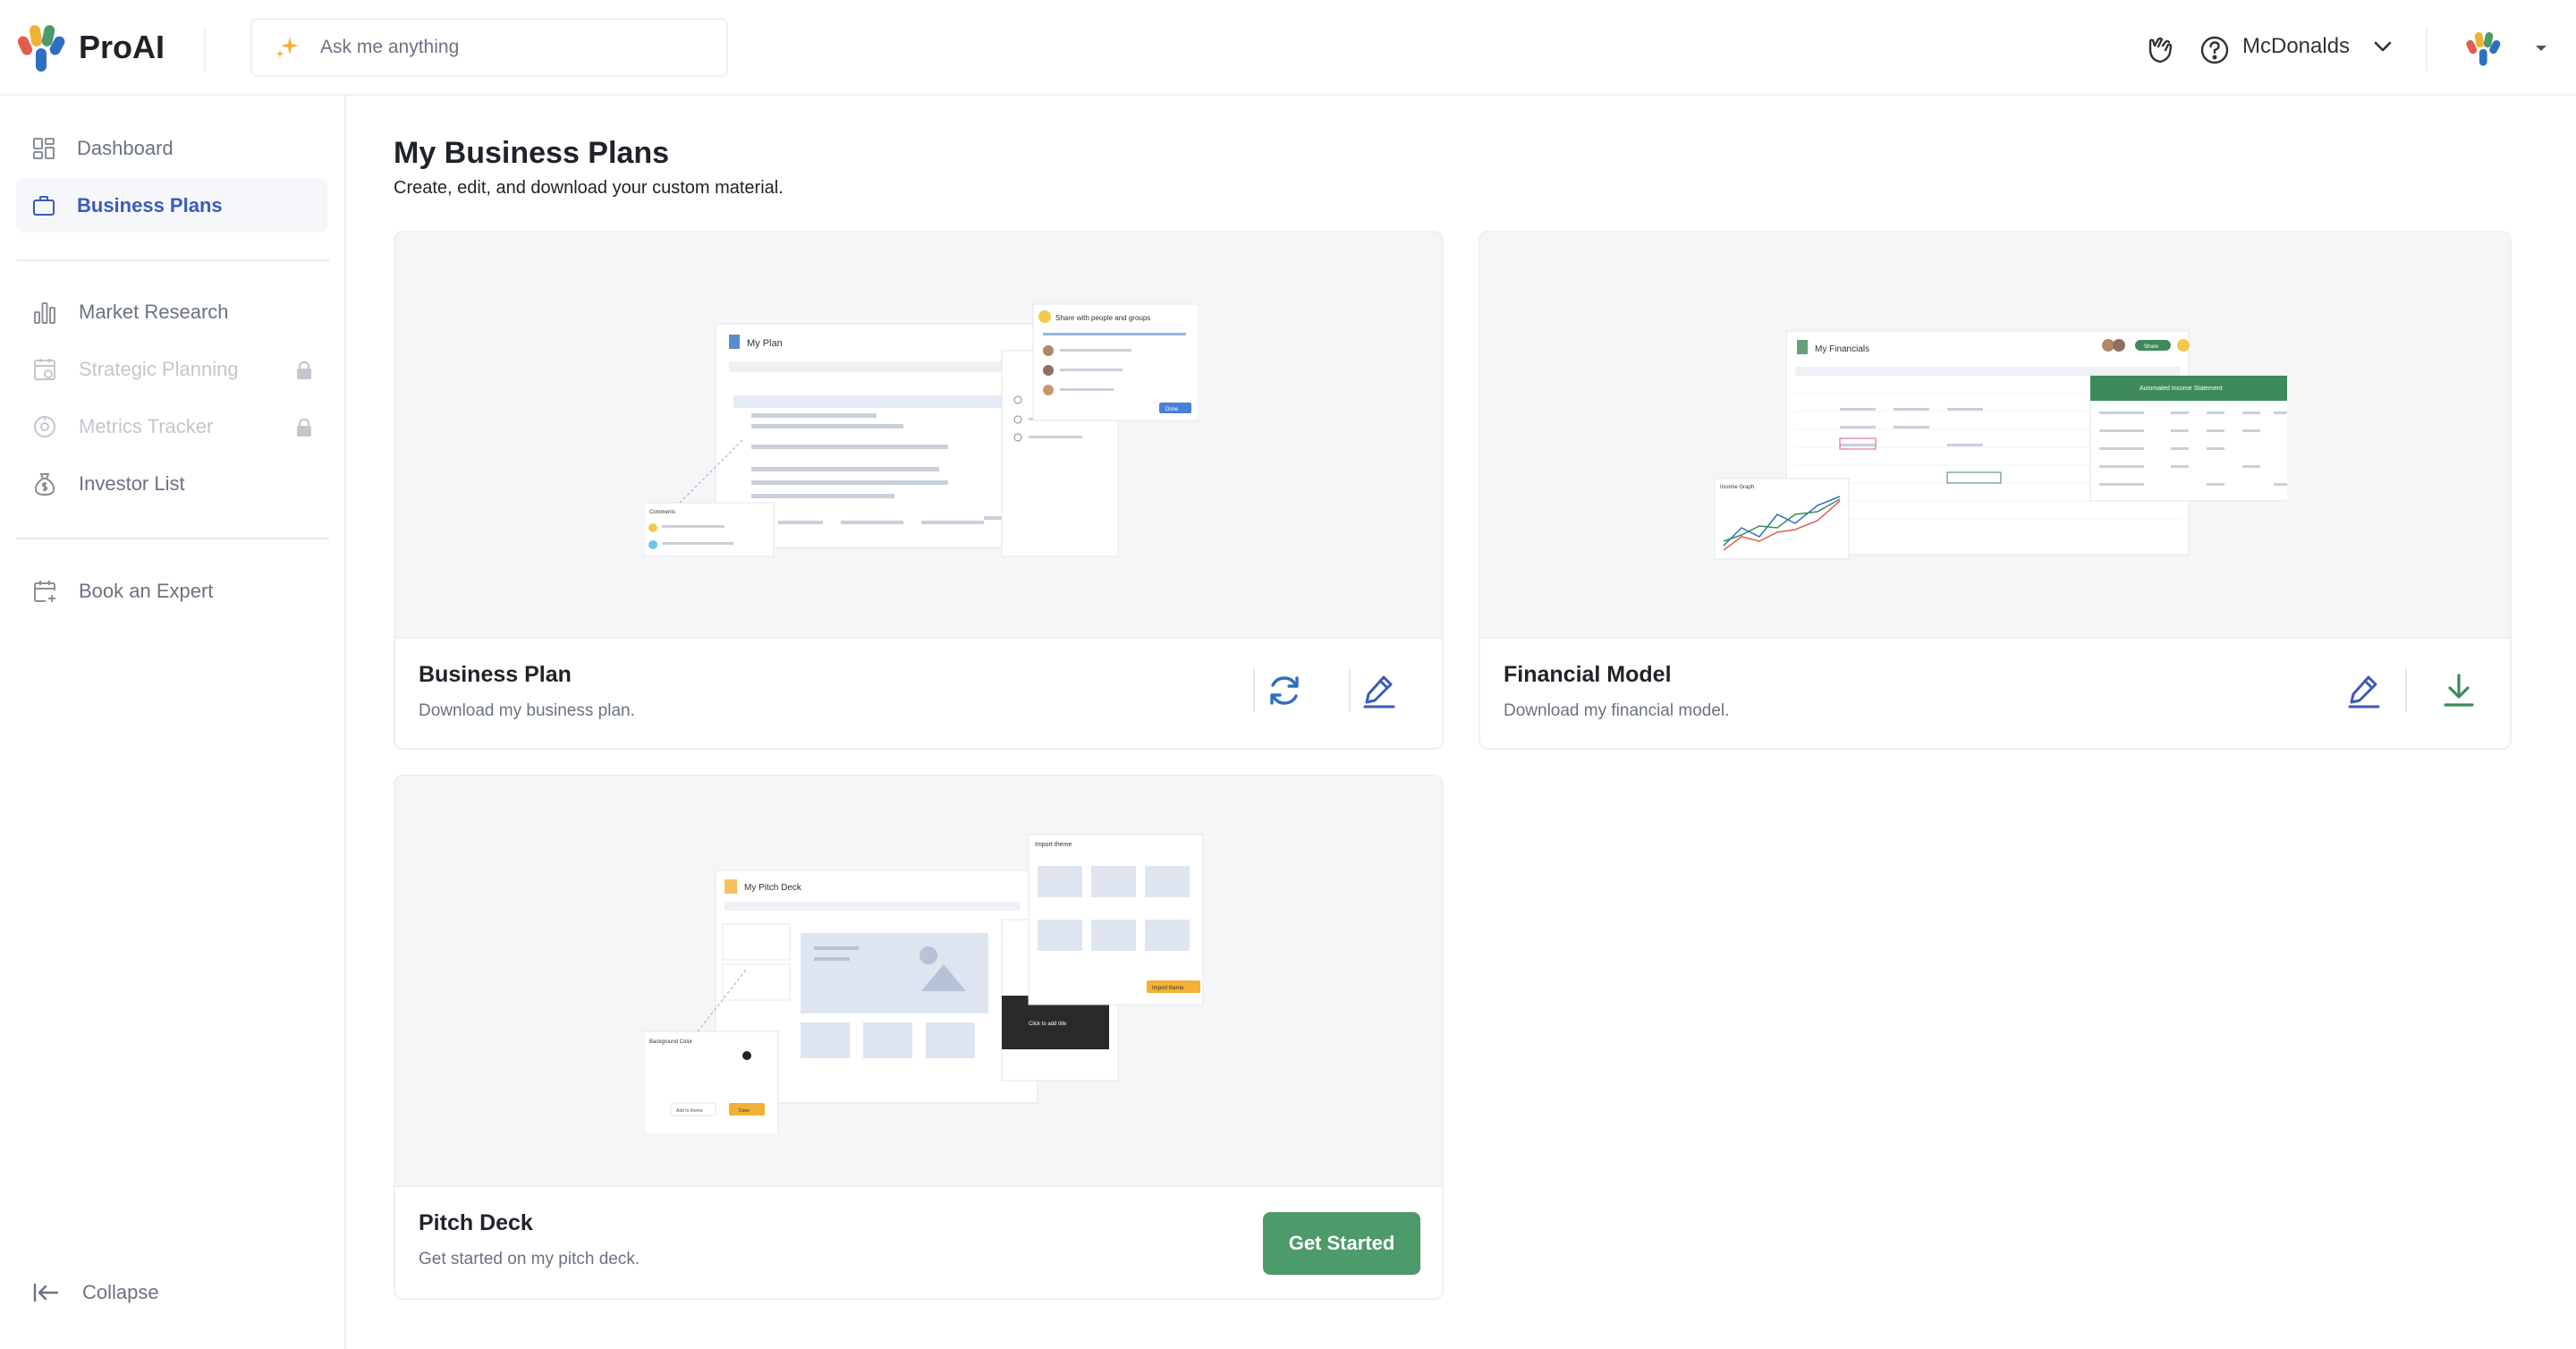 This screenshot has height=1349, width=2576. Describe the element at coordinates (2151, 347) in the screenshot. I see `preview-share-button: Share` at that location.